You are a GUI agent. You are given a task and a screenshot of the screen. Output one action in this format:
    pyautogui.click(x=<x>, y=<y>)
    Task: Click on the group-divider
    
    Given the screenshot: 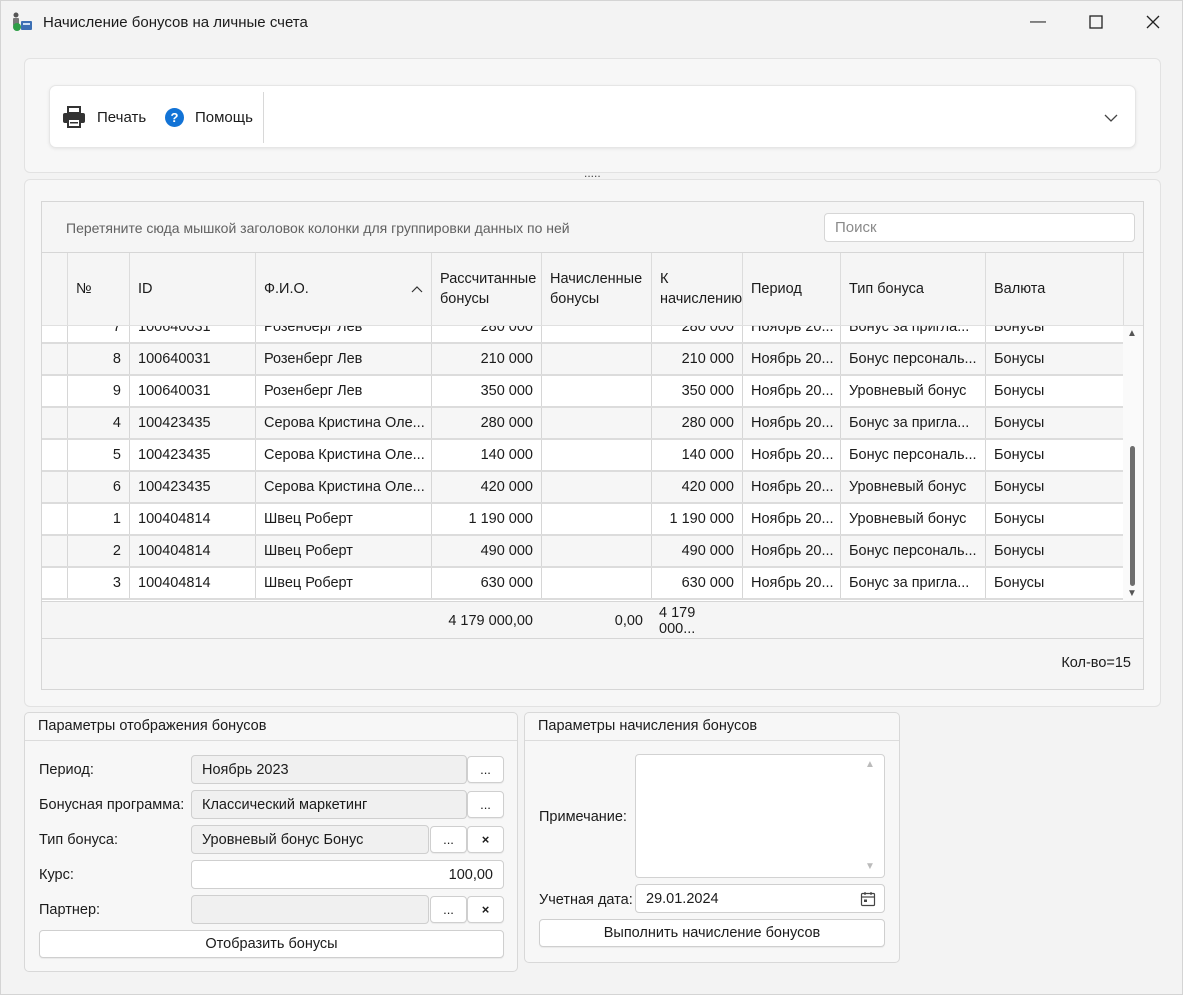 What is the action you would take?
    pyautogui.click(x=712, y=740)
    